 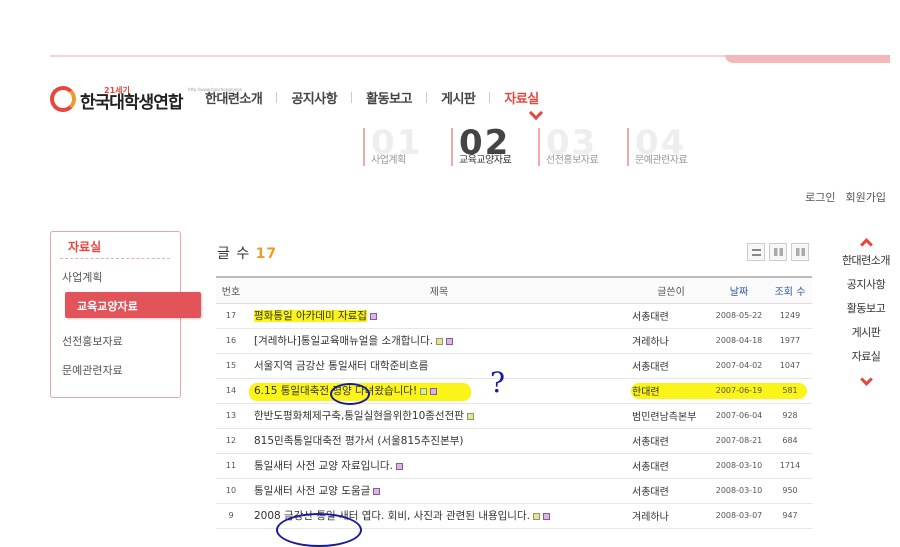 I want to click on nav-item-report: 활동보고, so click(x=389, y=97).